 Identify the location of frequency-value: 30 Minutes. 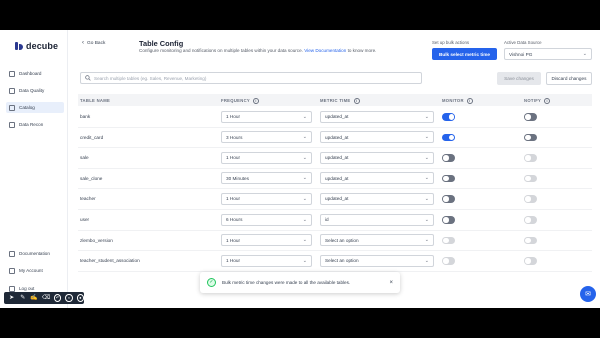
(237, 178).